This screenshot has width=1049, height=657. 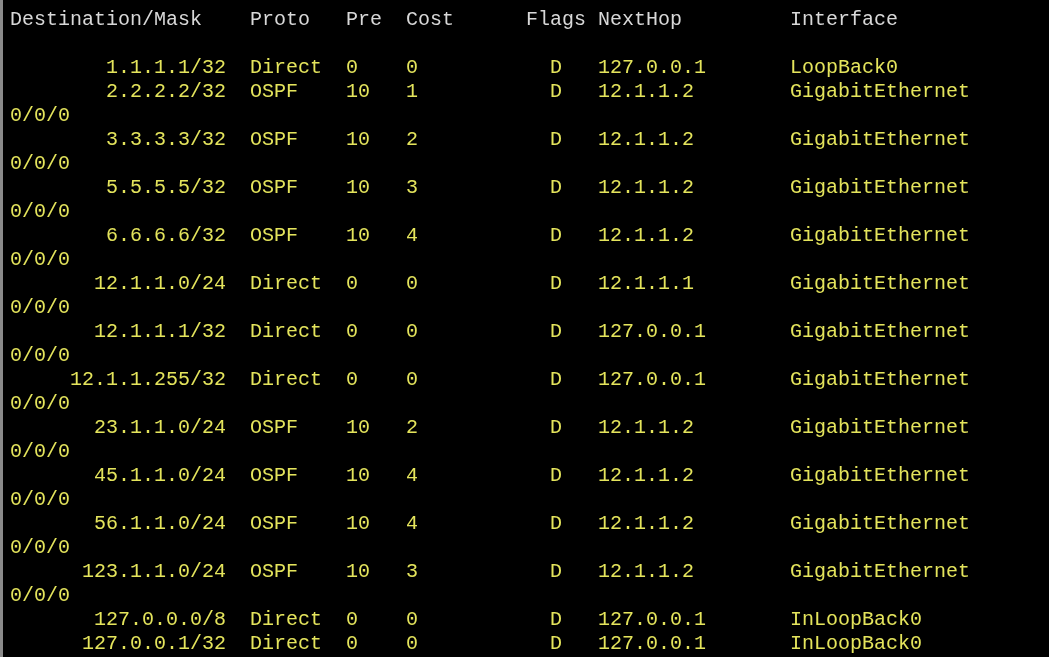 What do you see at coordinates (280, 20) in the screenshot?
I see `column-header: Proto` at bounding box center [280, 20].